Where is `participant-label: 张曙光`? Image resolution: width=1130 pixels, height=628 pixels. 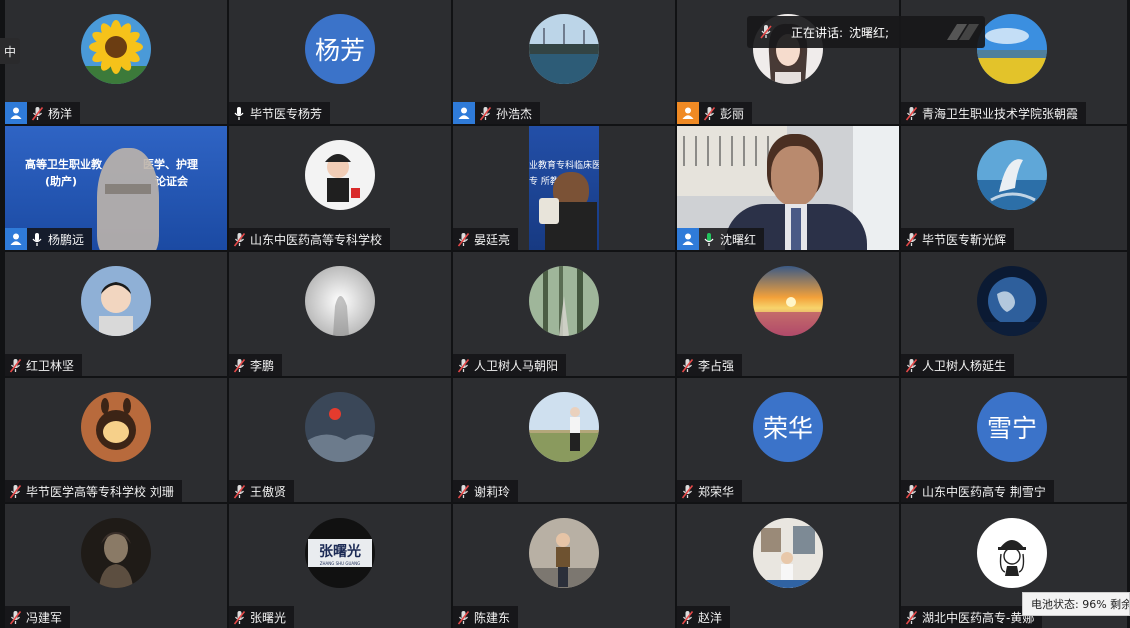
participant-label: 张曙光 is located at coordinates (262, 617).